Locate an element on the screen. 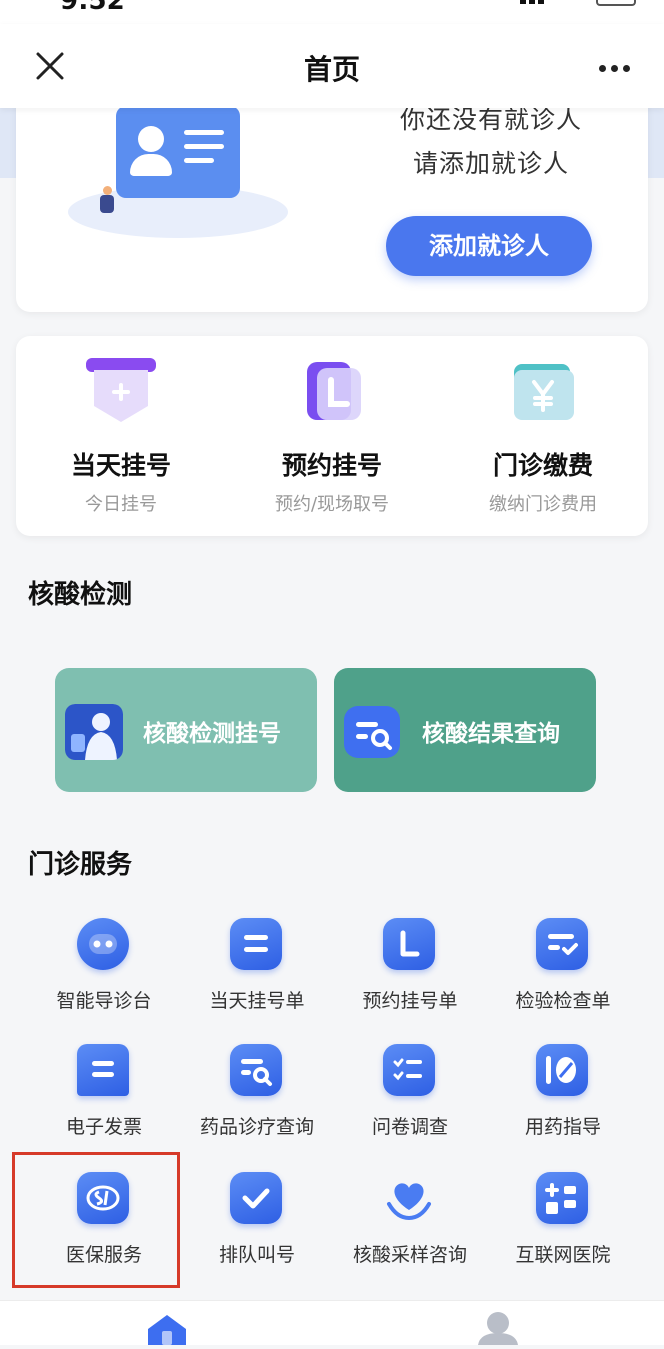 This screenshot has height=1349, width=664. services-section-title: 门诊服务 is located at coordinates (80, 865).